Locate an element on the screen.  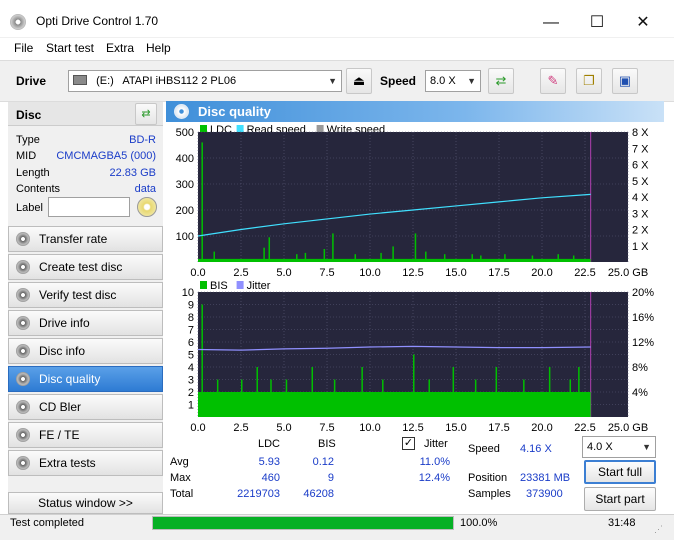
nav-create-test-disc: Create test disc is located at coordinates (85, 267).